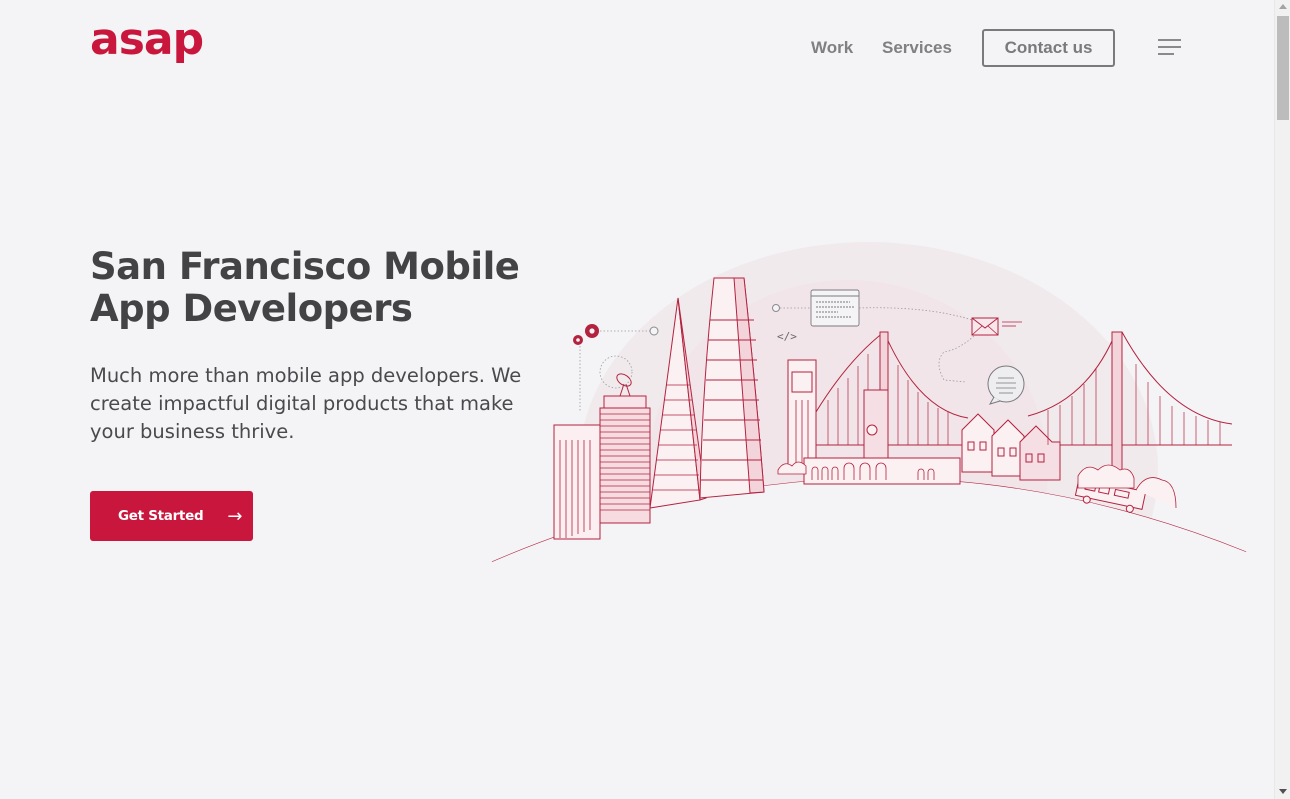 The height and width of the screenshot is (799, 1290). I want to click on nav-link-work: Work, so click(832, 48).